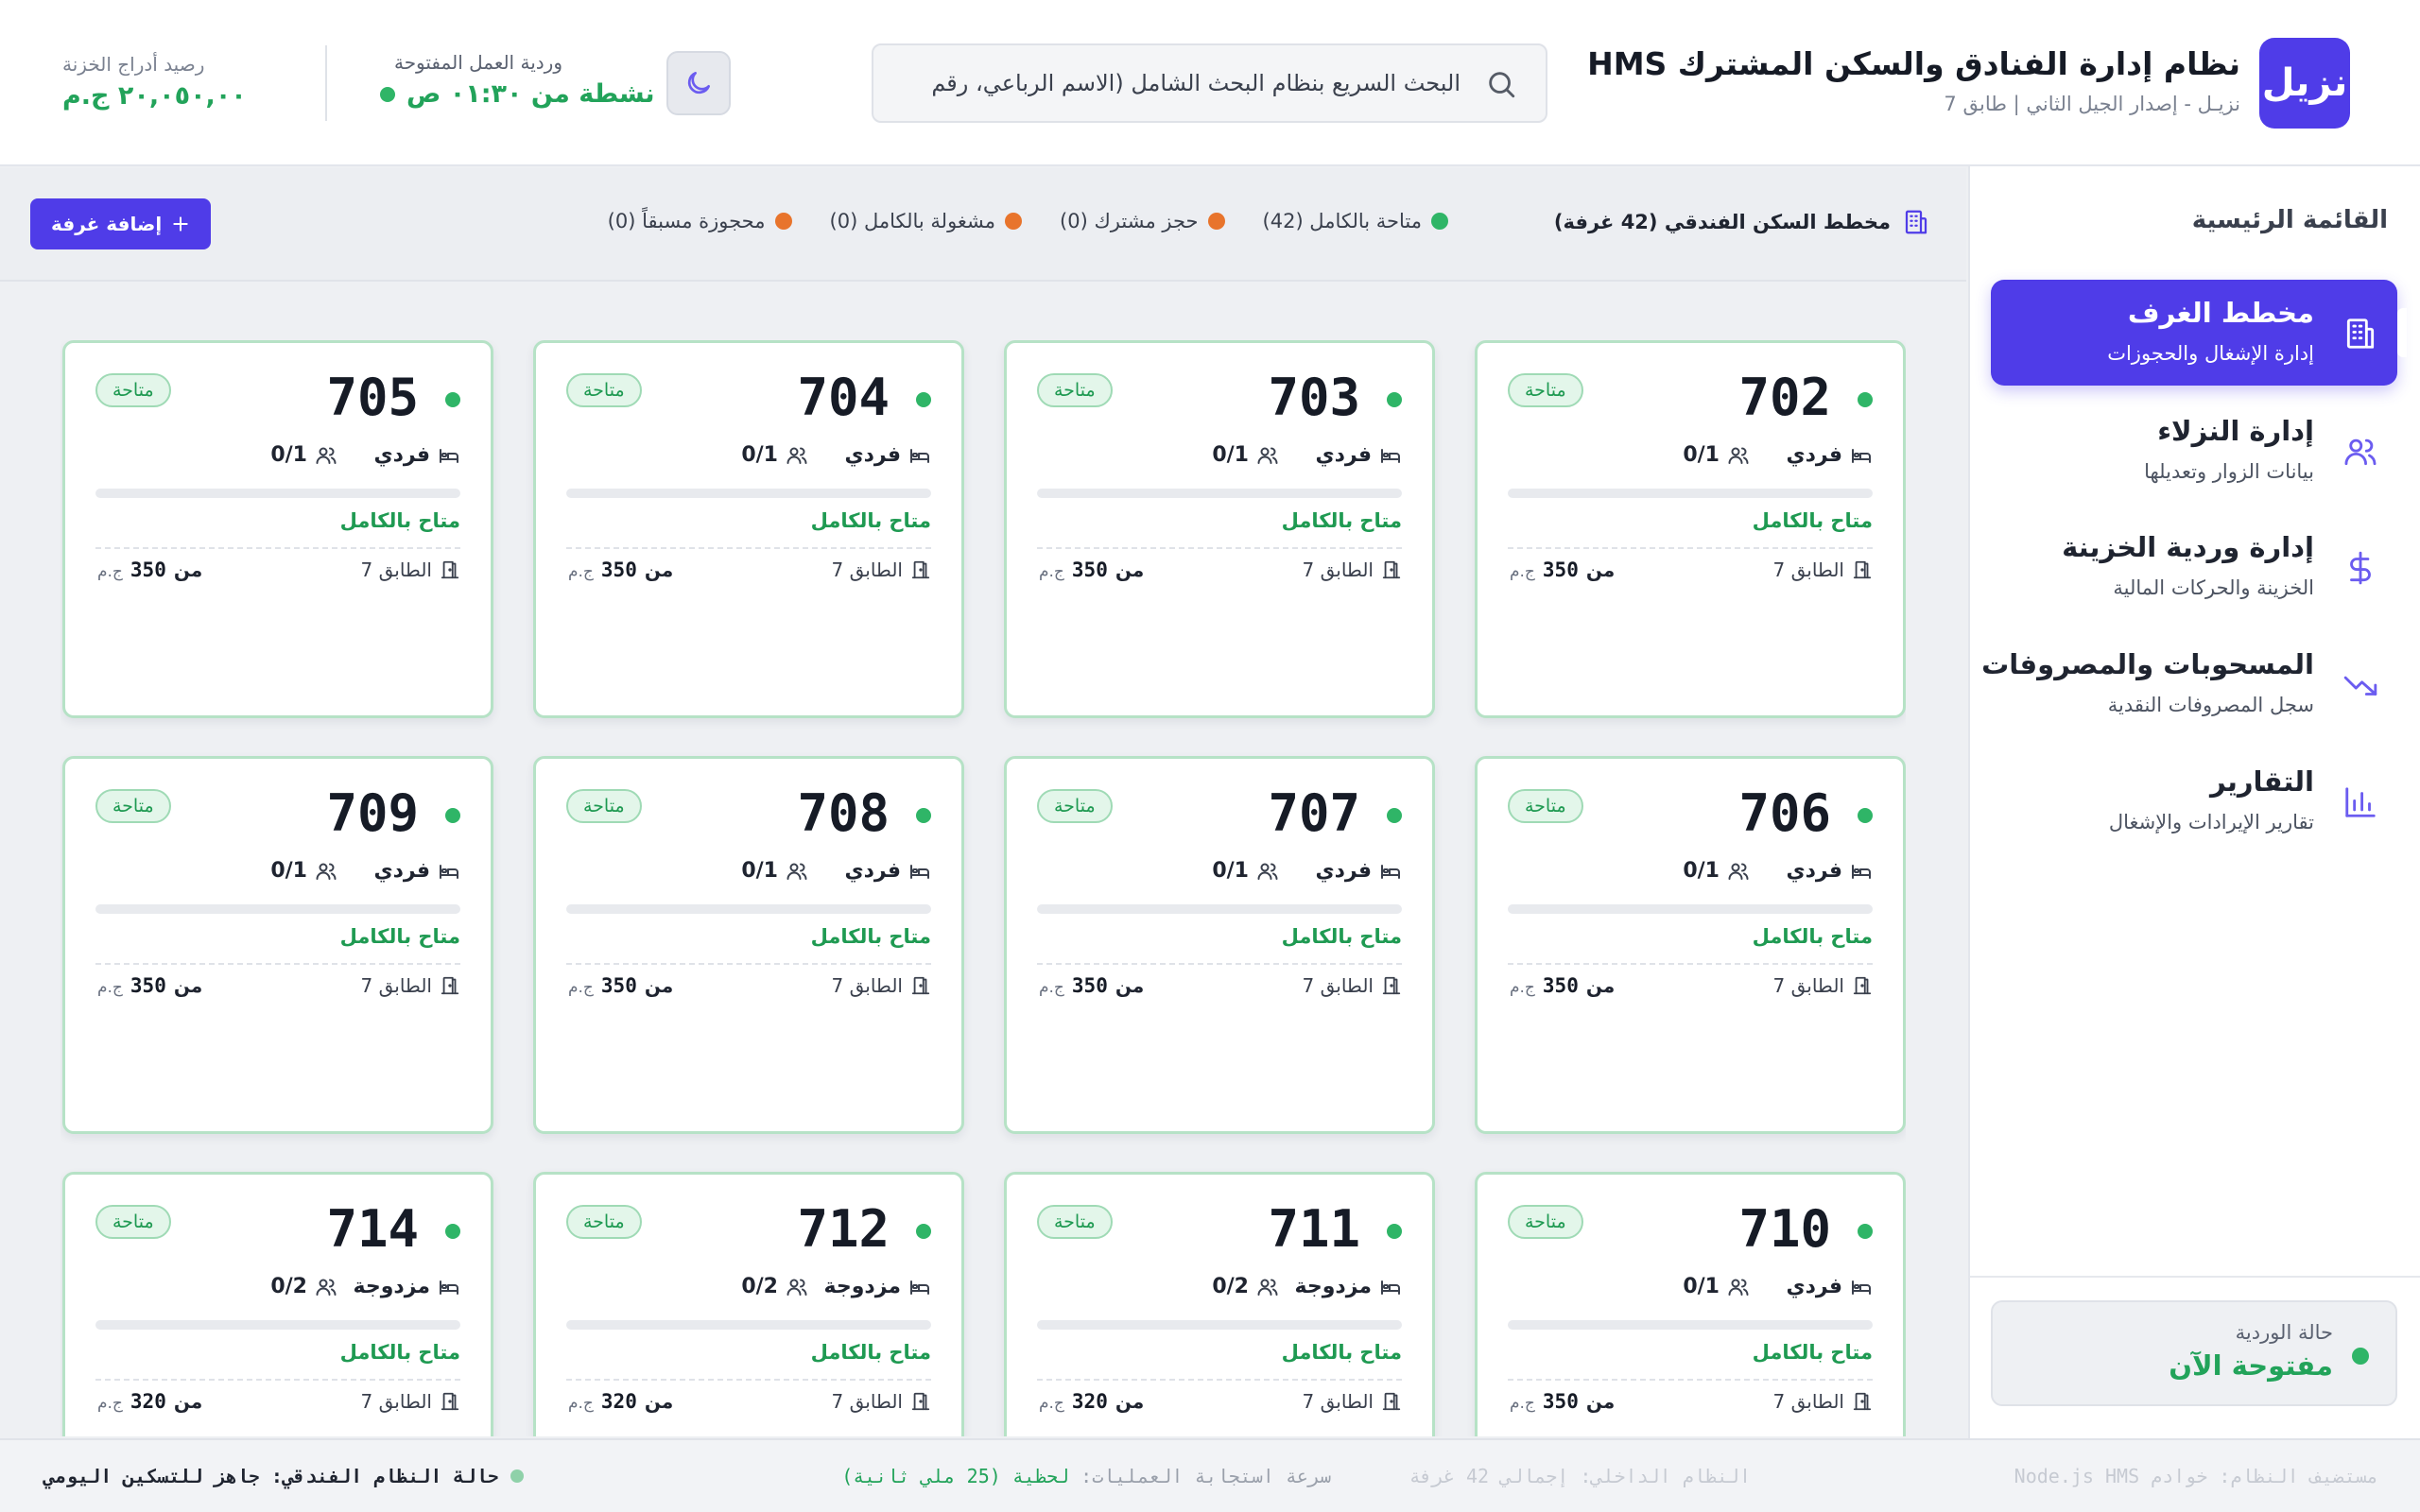 This screenshot has width=2420, height=1512. I want to click on legend-label: حجز مشترك (0), so click(1129, 221).